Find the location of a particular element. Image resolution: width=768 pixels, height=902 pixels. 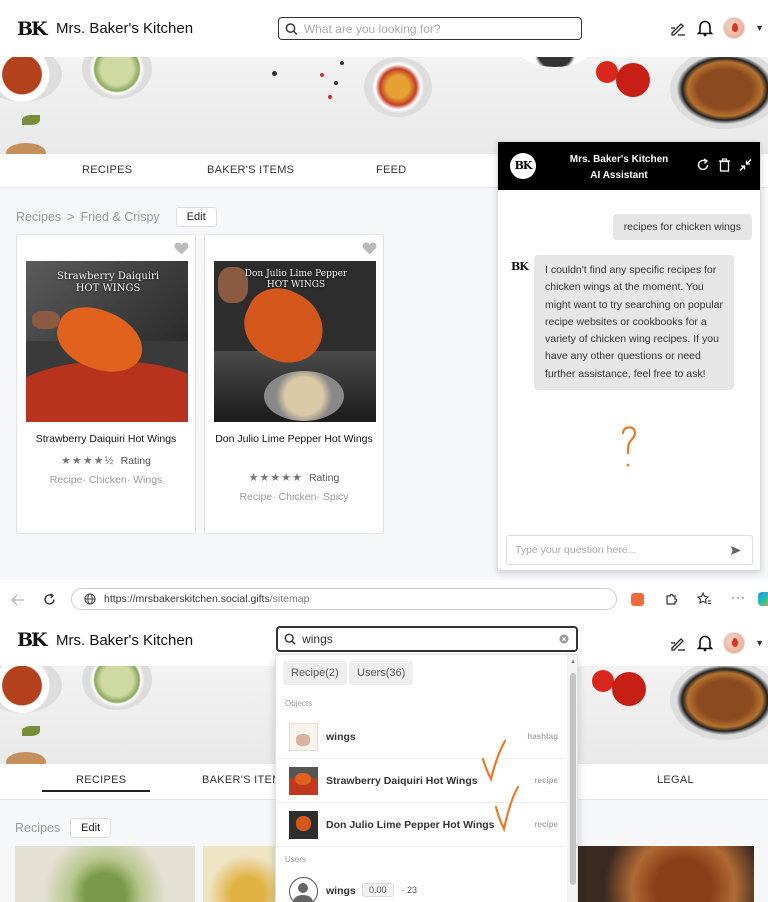

recipe-rating: ★★★★★ Rating is located at coordinates (294, 477).